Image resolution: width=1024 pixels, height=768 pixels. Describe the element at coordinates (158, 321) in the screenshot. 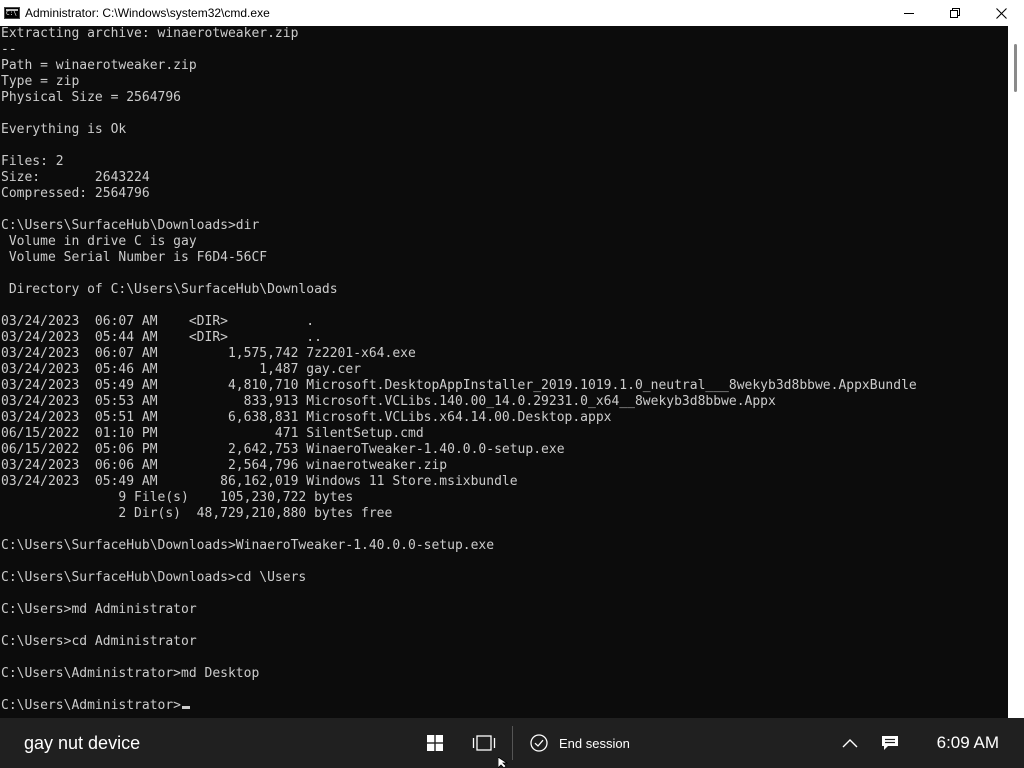

I see `console-line: 03/24/2023 06:07 AM <DIR> .` at that location.